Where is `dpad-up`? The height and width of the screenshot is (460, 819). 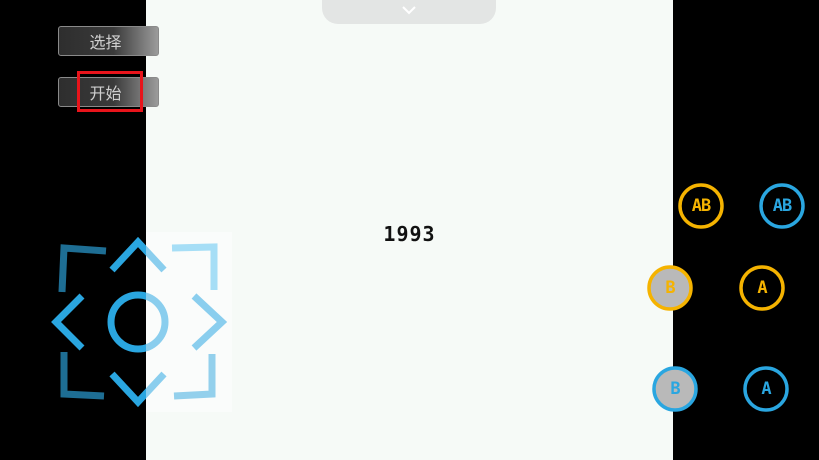
dpad-up is located at coordinates (138, 254).